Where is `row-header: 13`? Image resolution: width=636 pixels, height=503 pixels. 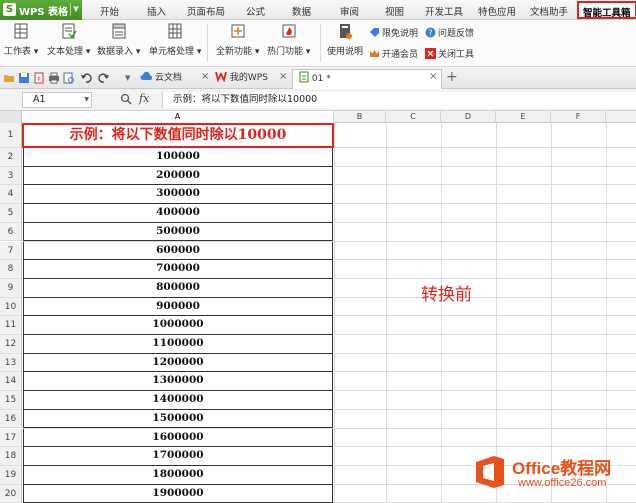 row-header: 13 is located at coordinates (11, 363).